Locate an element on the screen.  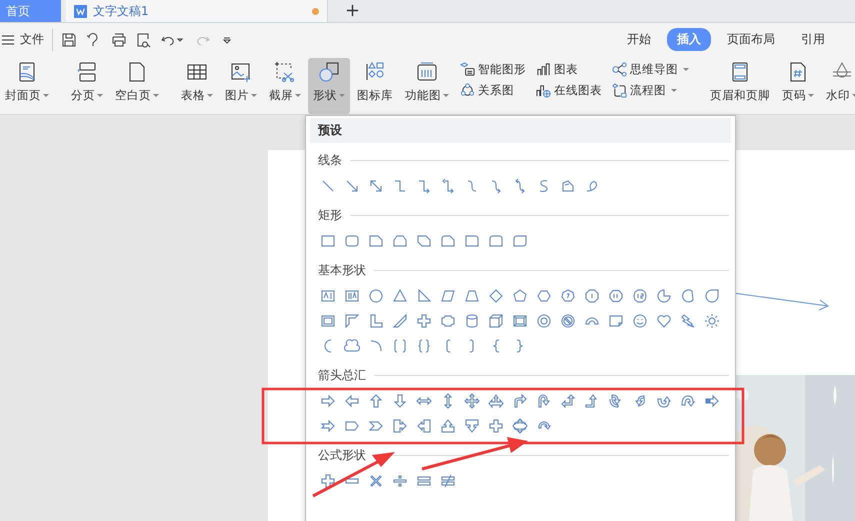
cloud-icon is located at coordinates (352, 346).